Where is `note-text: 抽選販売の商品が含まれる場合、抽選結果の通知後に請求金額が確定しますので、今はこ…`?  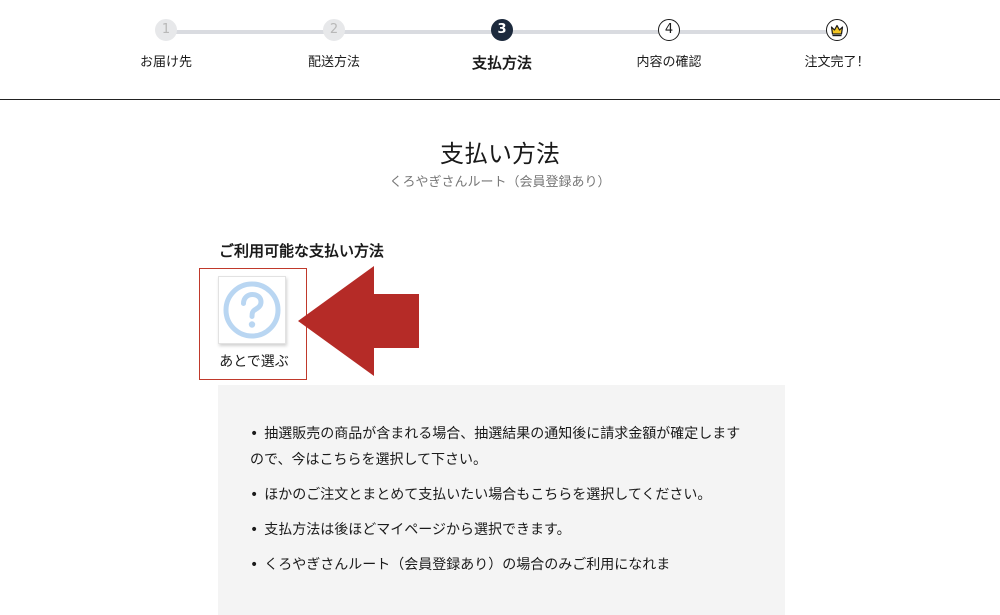
note-text: 抽選販売の商品が含まれる場合、抽選結果の通知後に請求金額が確定しますので、今はこ… is located at coordinates (495, 447).